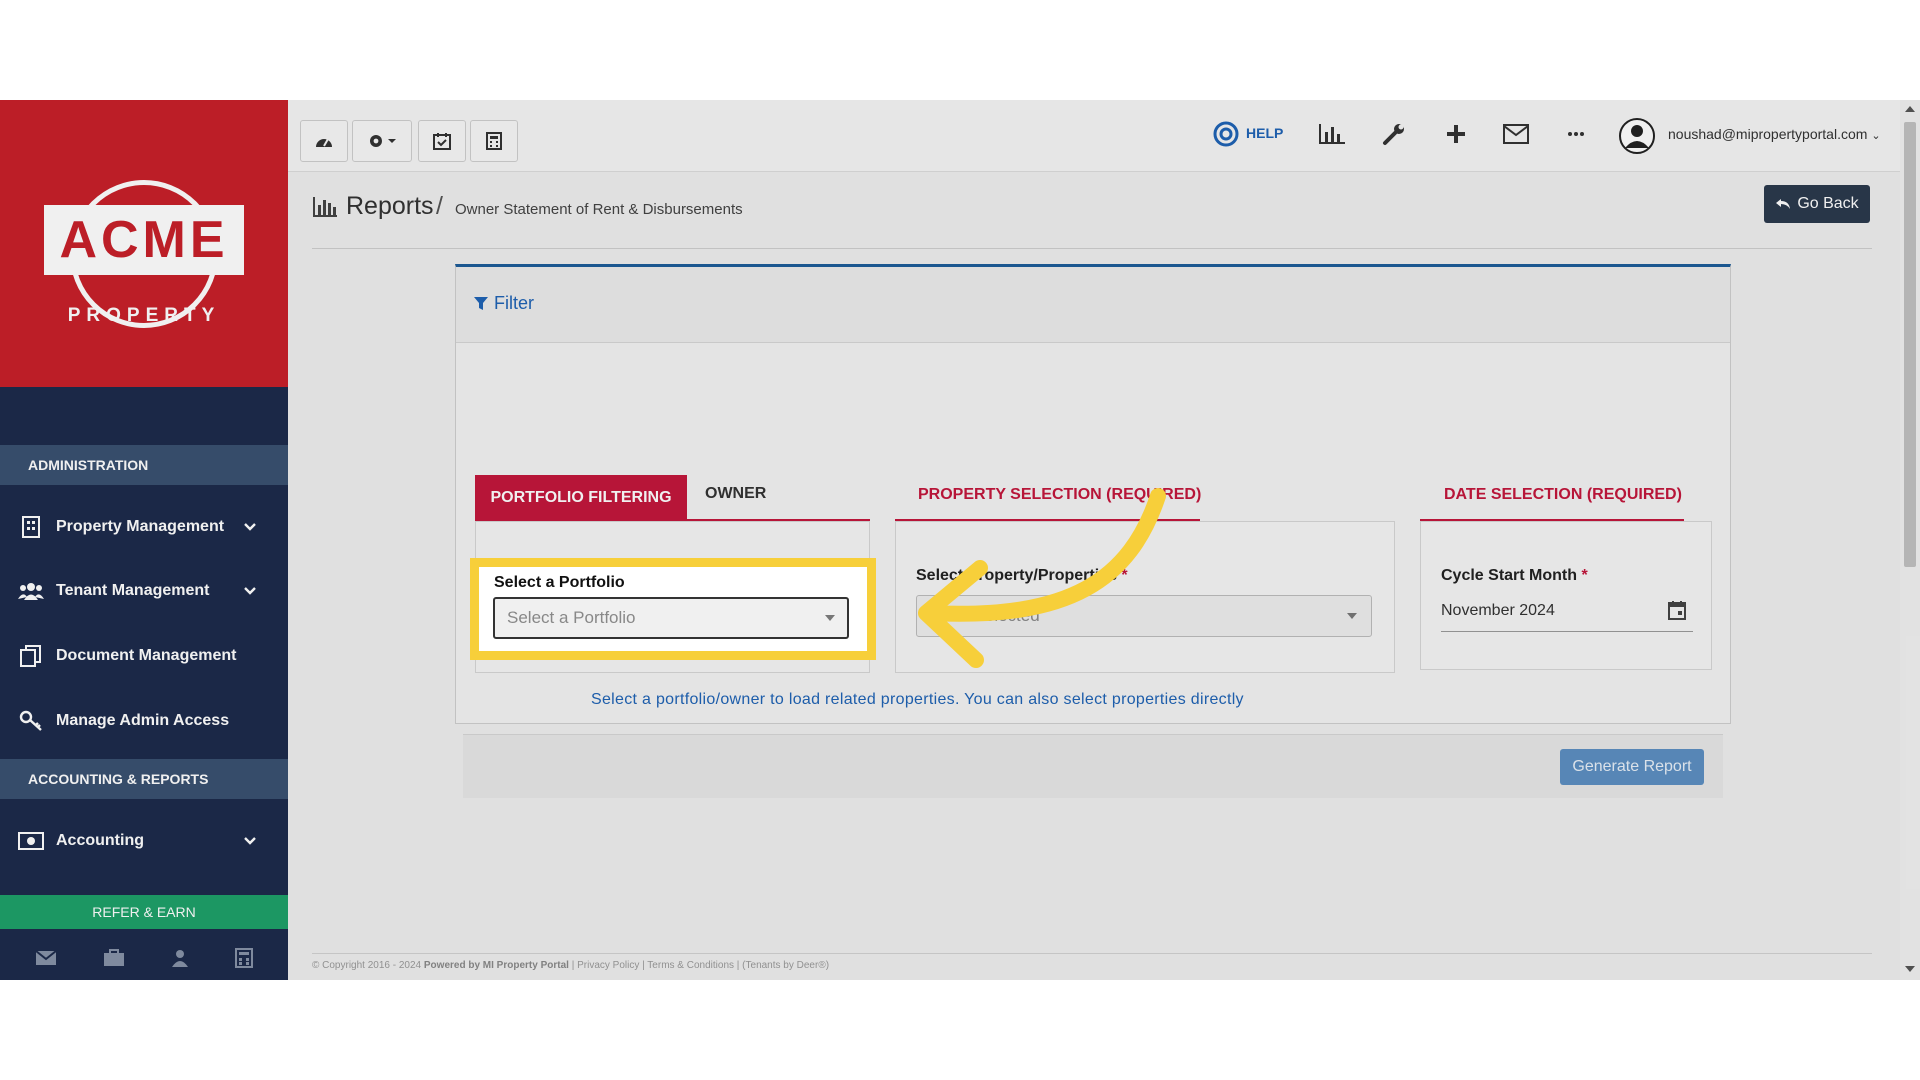 This screenshot has width=1920, height=1080. I want to click on dashboard-icon, so click(324, 142).